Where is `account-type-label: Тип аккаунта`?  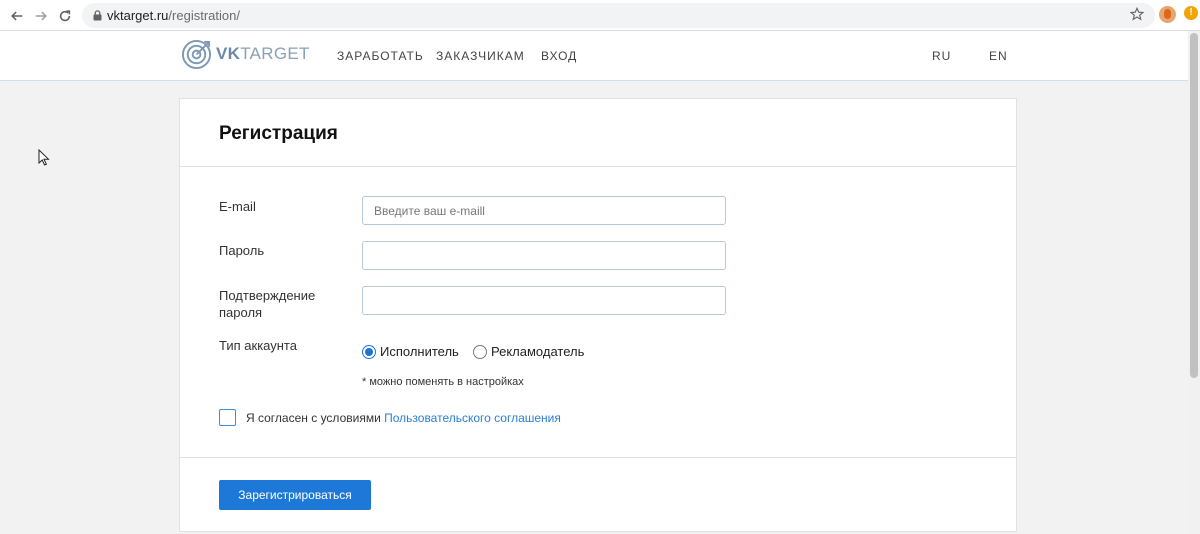 account-type-label: Тип аккаунта is located at coordinates (258, 345).